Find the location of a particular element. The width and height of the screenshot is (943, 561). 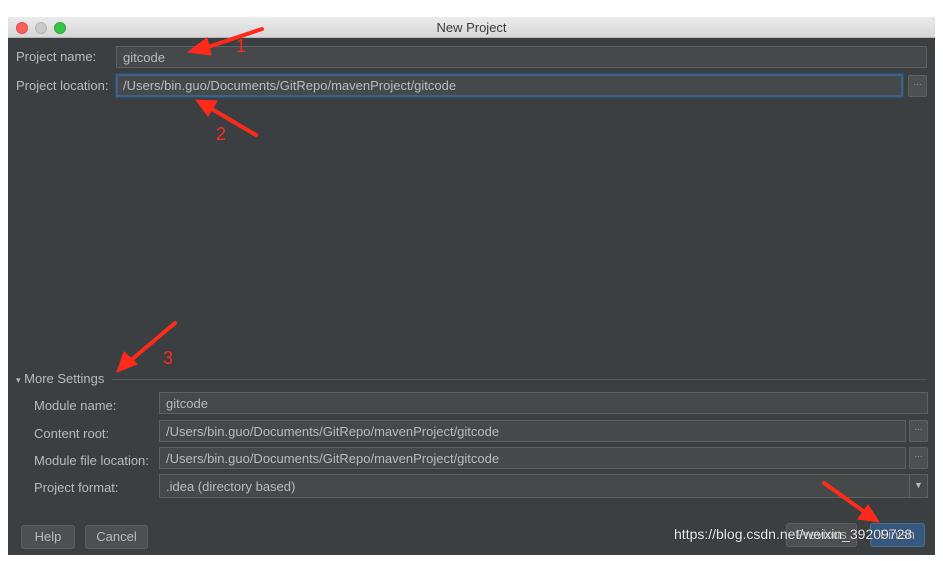

annotation-arrow-finish is located at coordinates (845, 498).